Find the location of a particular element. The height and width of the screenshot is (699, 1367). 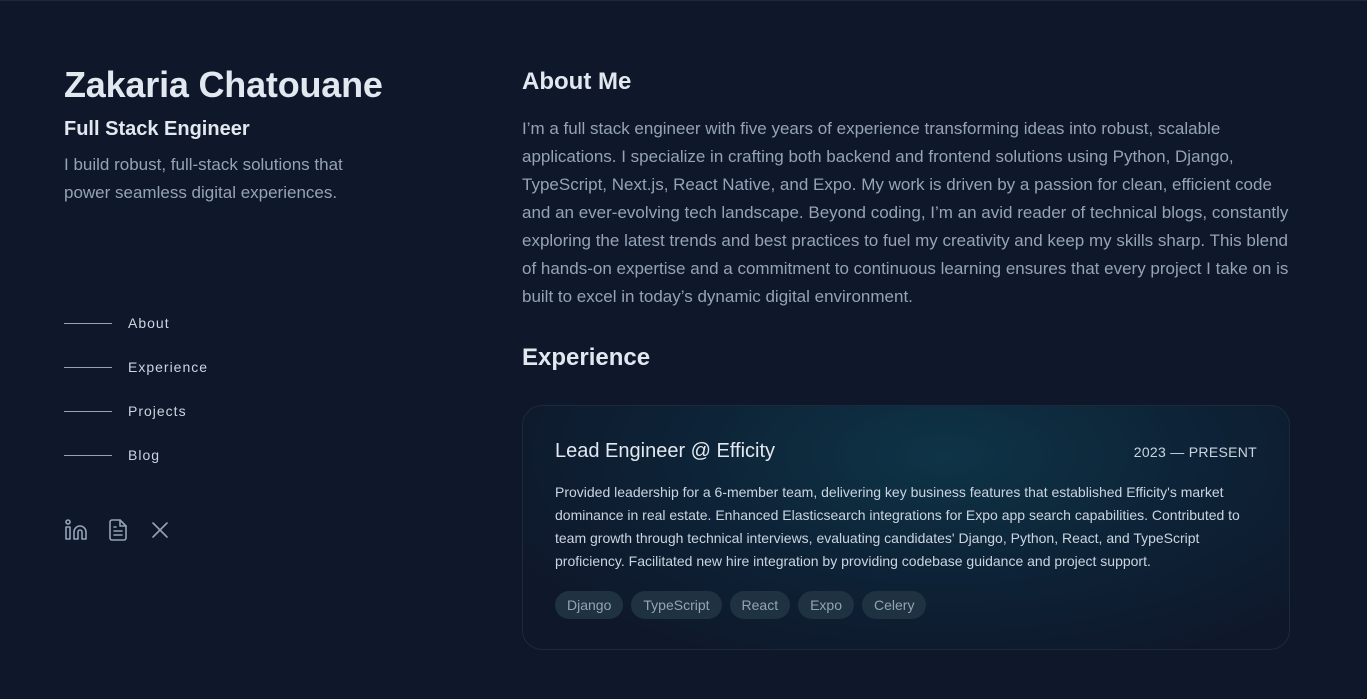

nav-item-experience: Experience is located at coordinates (136, 367).